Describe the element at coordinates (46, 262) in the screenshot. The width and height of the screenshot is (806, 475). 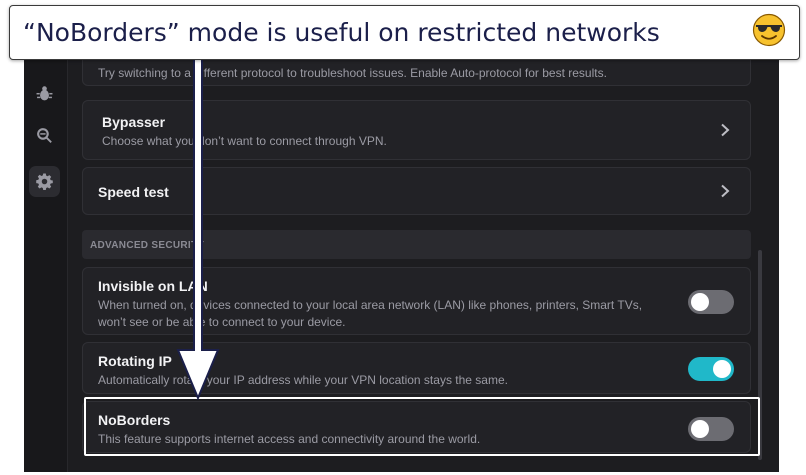
I see `sidebar` at that location.